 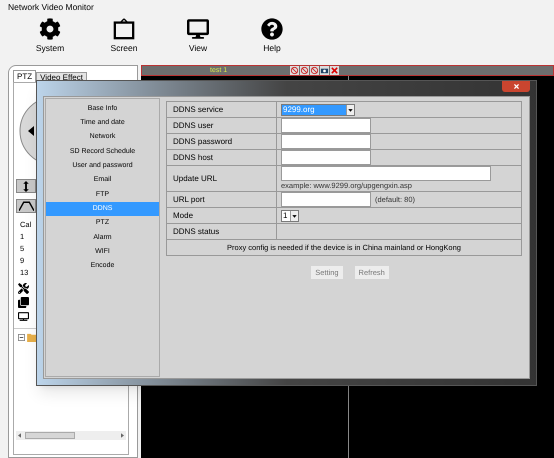 I want to click on scroll-right-icon, so click(x=122, y=435).